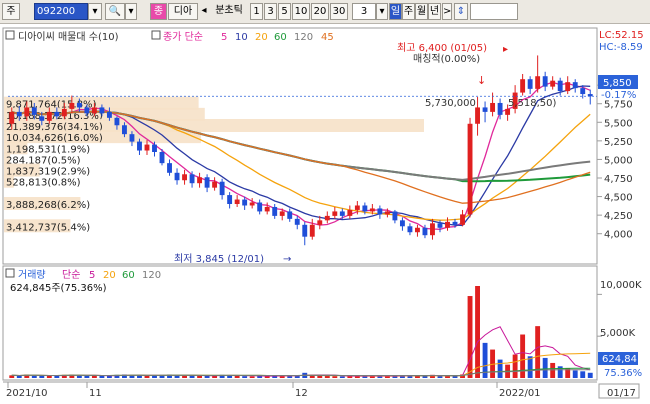 Image resolution: width=650 pixels, height=404 pixels. I want to click on interval-1: 1, so click(256, 11).